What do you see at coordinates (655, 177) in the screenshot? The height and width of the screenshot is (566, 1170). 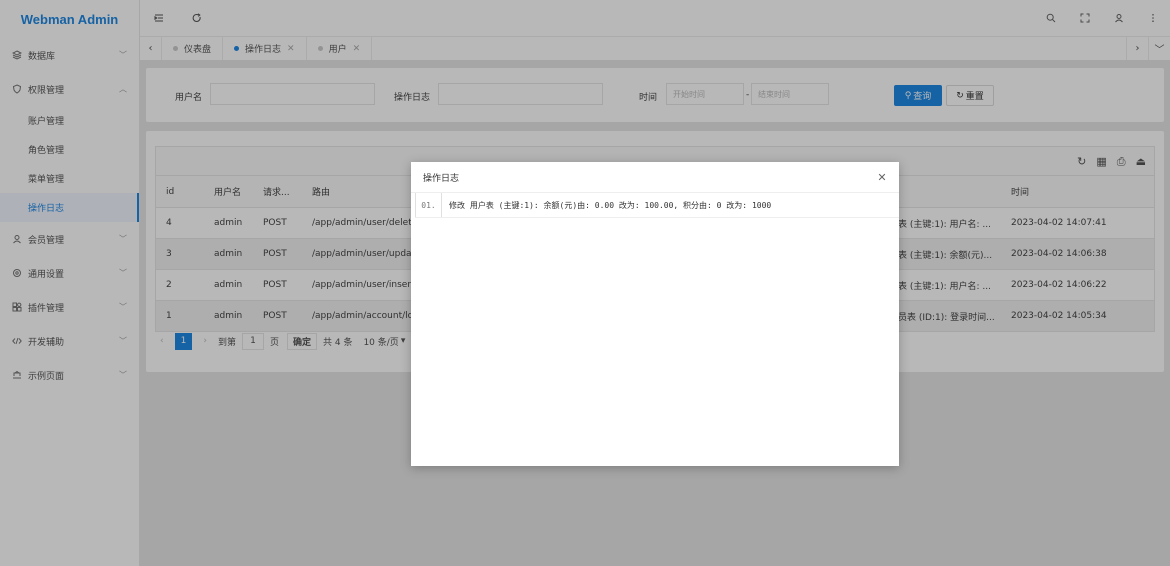 I see `modal-header: 操作日志 ✕` at bounding box center [655, 177].